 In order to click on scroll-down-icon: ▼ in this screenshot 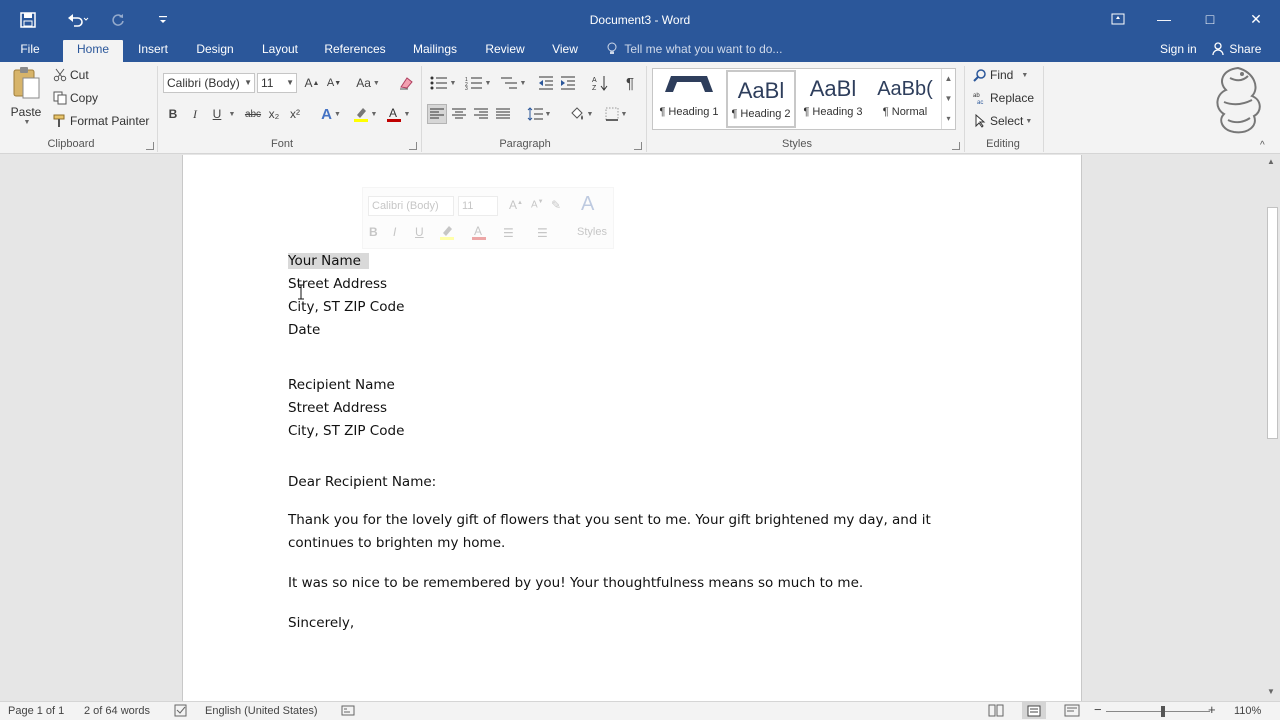, I will do `click(1271, 691)`.